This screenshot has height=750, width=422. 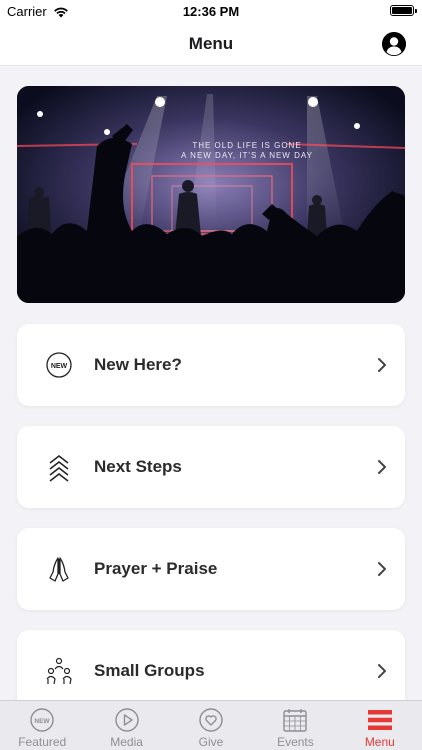 What do you see at coordinates (59, 569) in the screenshot?
I see `praying-hands-icon` at bounding box center [59, 569].